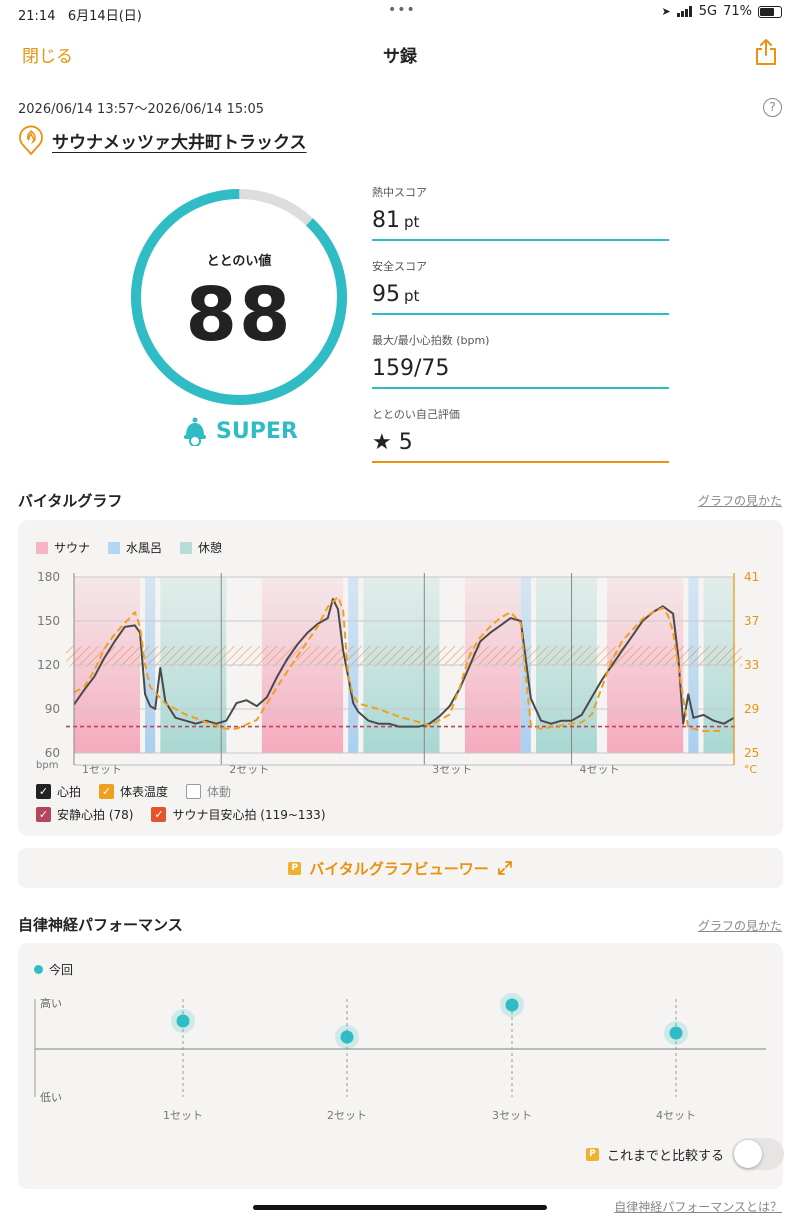 The width and height of the screenshot is (800, 1218). Describe the element at coordinates (751, 665) in the screenshot. I see `y2-tick-label: 33` at that location.